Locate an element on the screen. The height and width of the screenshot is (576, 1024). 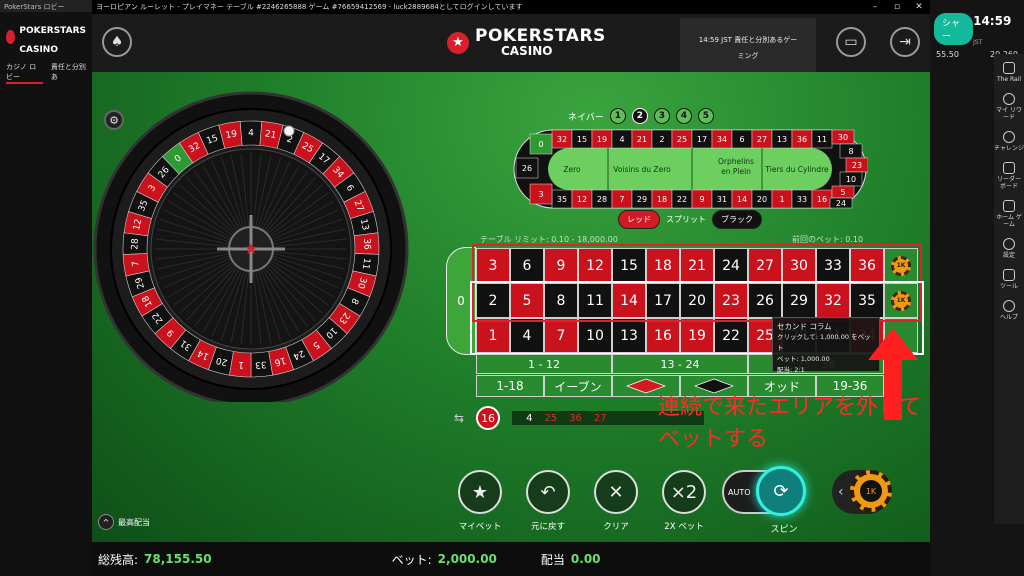
racetrack-number: 16 is located at coordinates (822, 199).